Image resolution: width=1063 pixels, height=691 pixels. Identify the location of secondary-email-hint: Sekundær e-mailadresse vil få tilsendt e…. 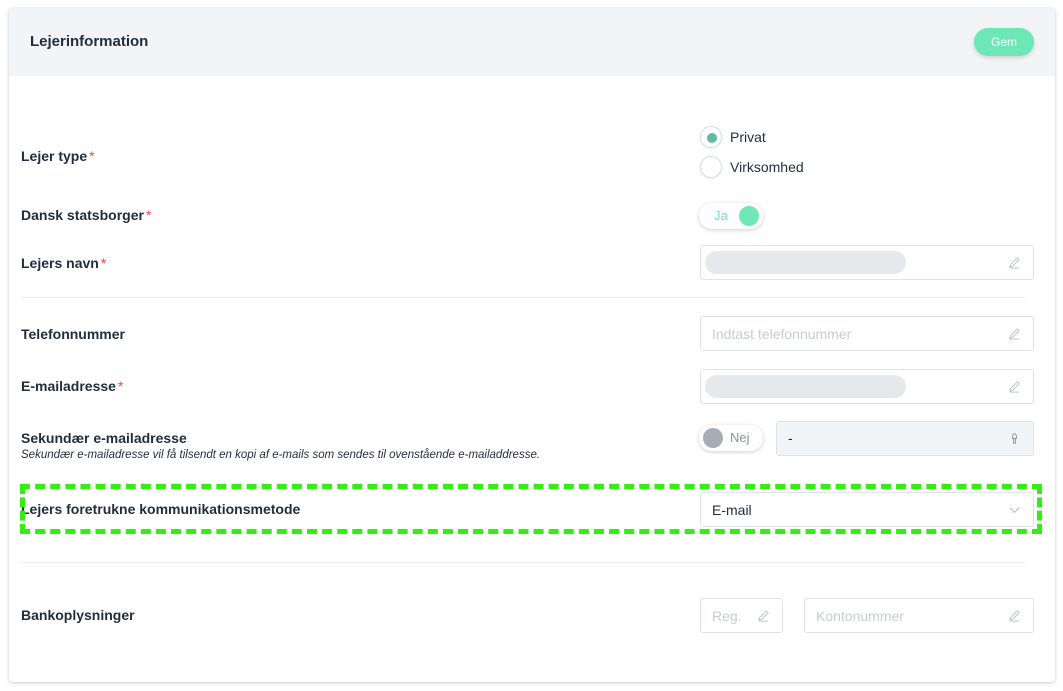
(281, 455).